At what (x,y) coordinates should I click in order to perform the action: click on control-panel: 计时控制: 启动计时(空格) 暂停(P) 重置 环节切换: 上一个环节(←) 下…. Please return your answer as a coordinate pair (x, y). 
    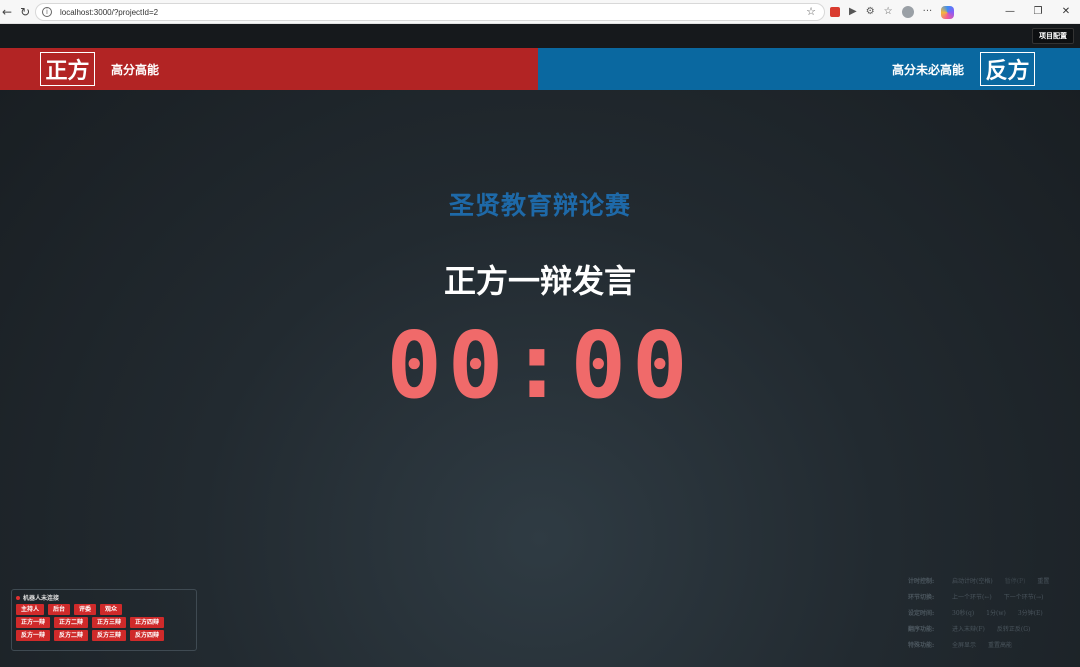
    Looking at the image, I should click on (993, 612).